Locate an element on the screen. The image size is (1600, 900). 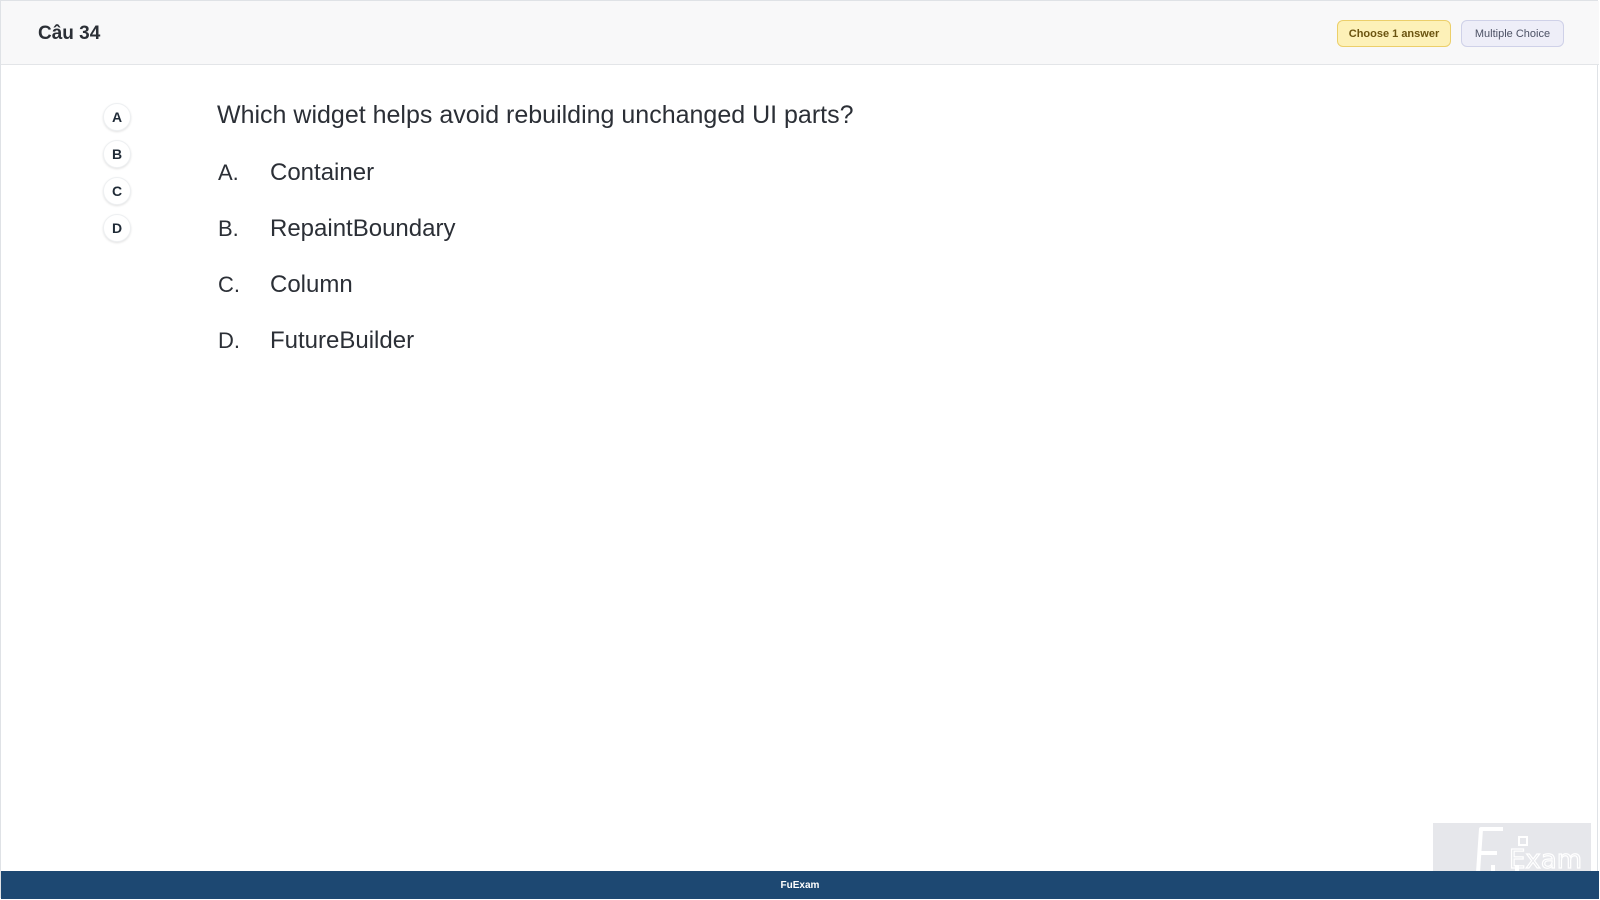
select-option-c-button: C is located at coordinates (117, 191).